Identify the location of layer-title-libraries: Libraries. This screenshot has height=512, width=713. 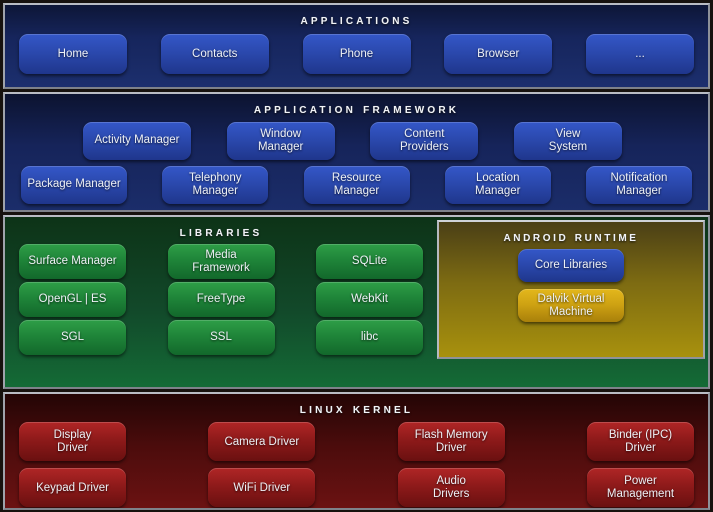
(221, 231).